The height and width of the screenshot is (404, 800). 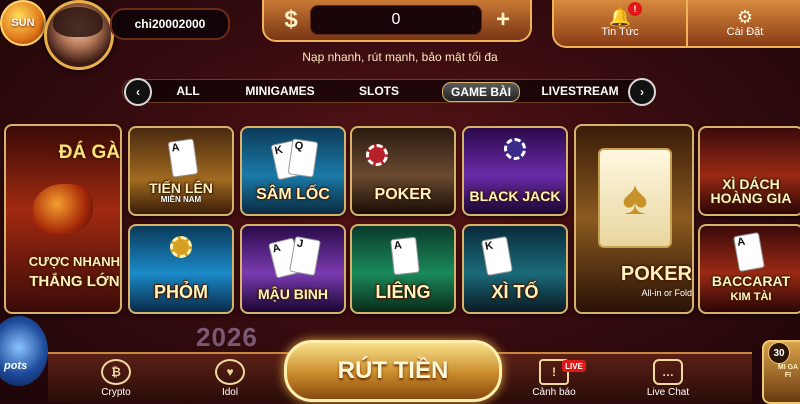 I want to click on idol-button: ♥ Idol, so click(x=230, y=378).